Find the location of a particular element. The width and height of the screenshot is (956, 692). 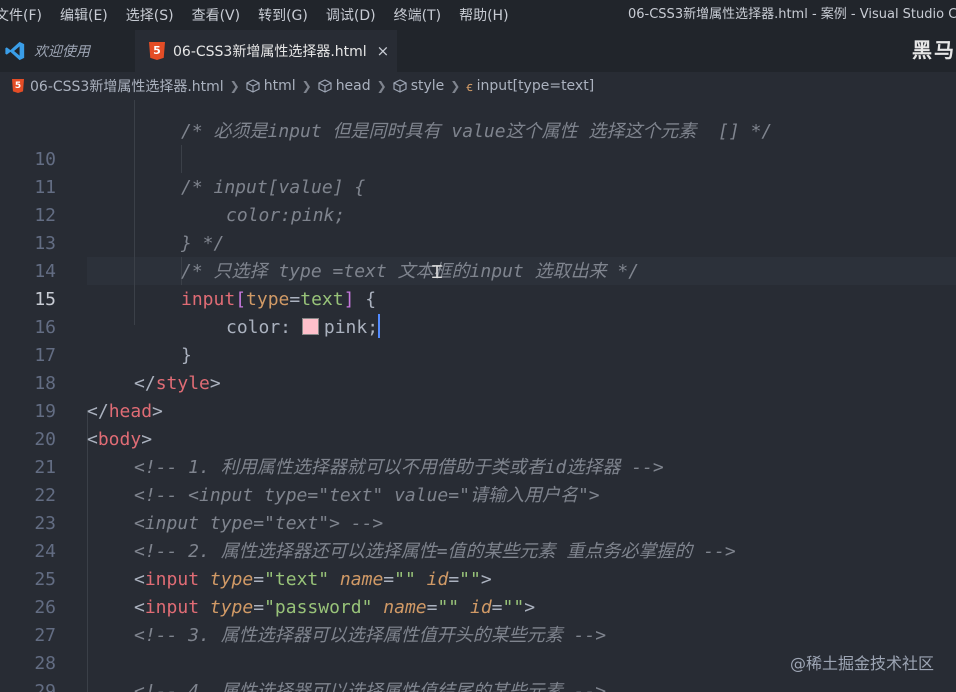

breadcrumb-style: style is located at coordinates (419, 86).